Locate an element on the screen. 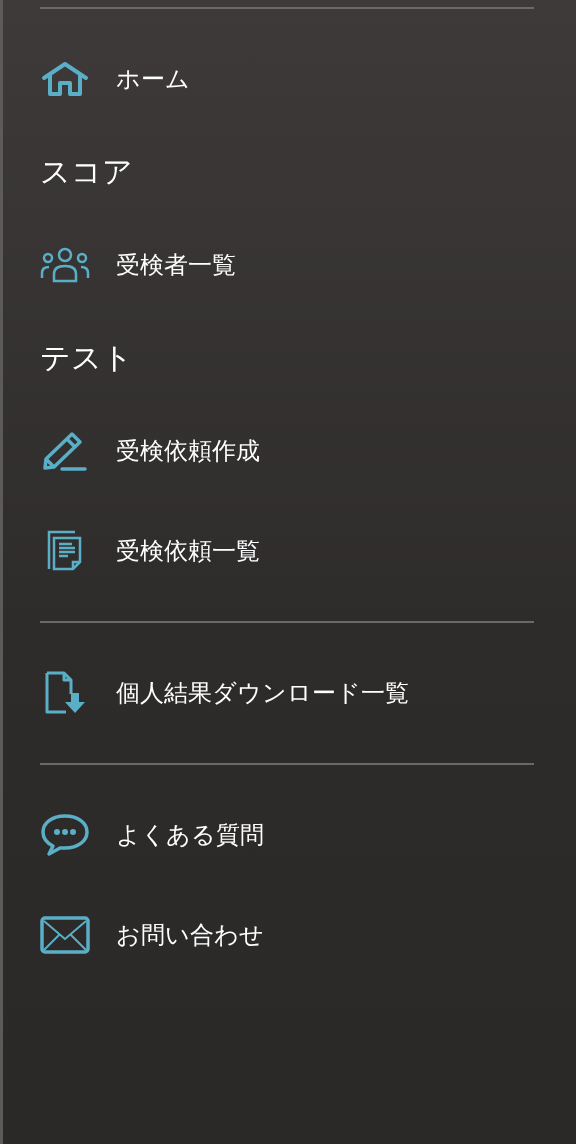  menu-item: 受検者一覧 is located at coordinates (138, 265).